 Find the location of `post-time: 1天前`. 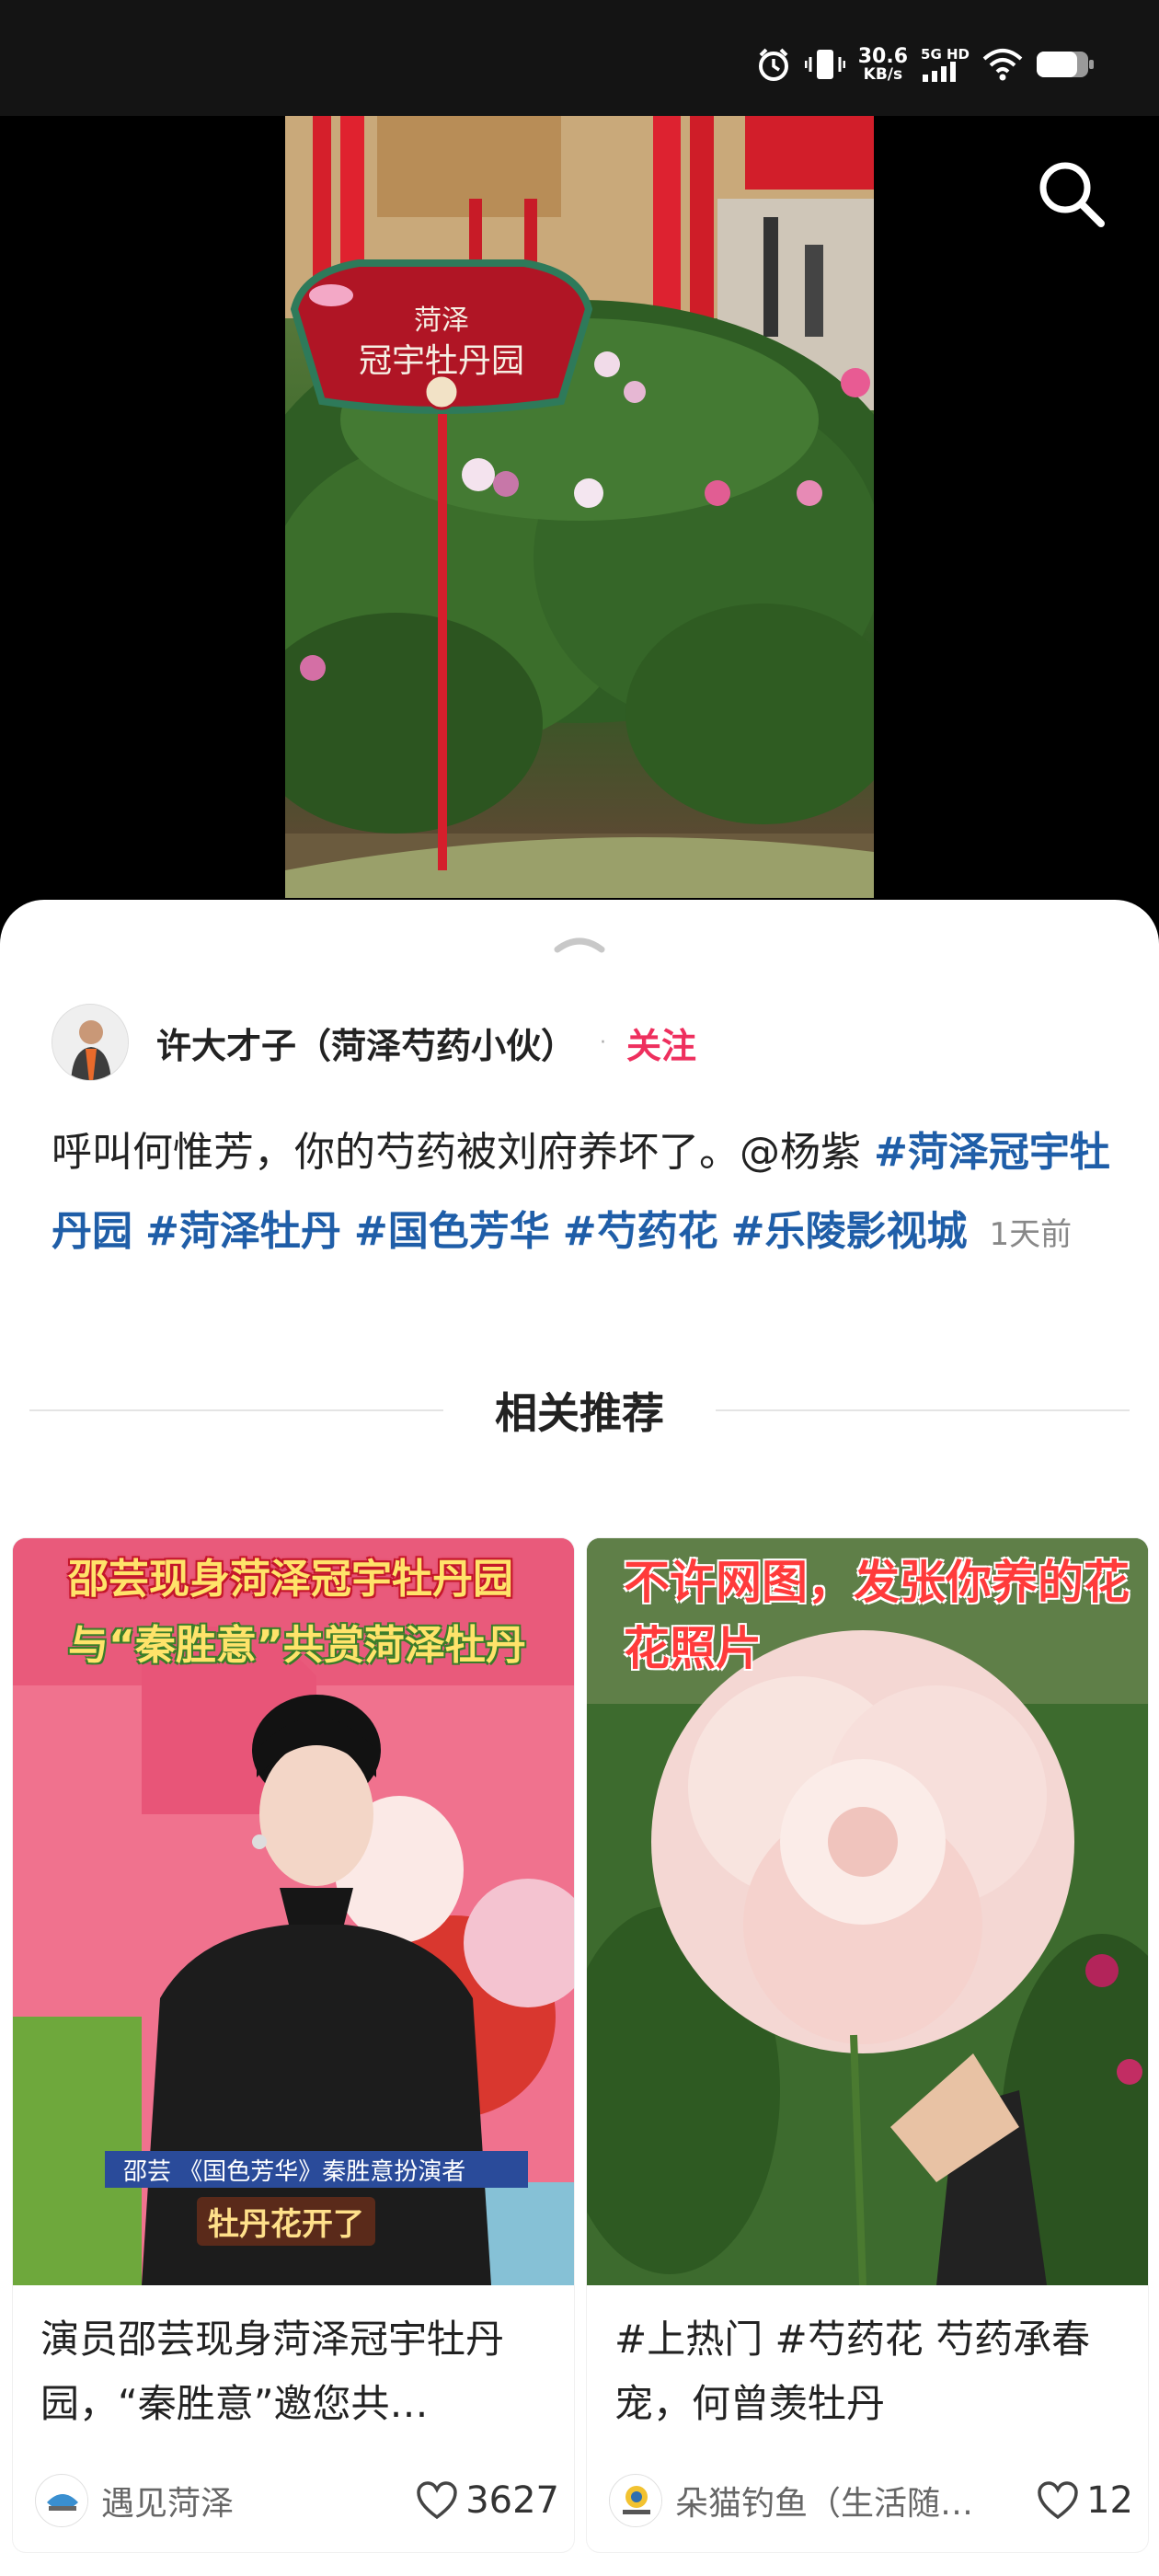

post-time: 1天前 is located at coordinates (1031, 1234).